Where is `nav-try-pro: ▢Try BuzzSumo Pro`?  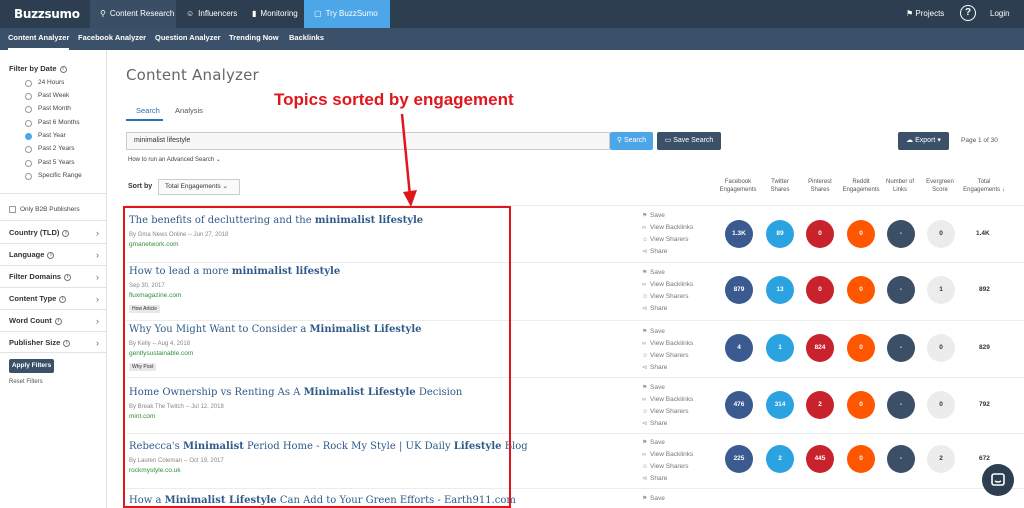
nav-try-pro: ▢Try BuzzSumo Pro is located at coordinates (347, 23).